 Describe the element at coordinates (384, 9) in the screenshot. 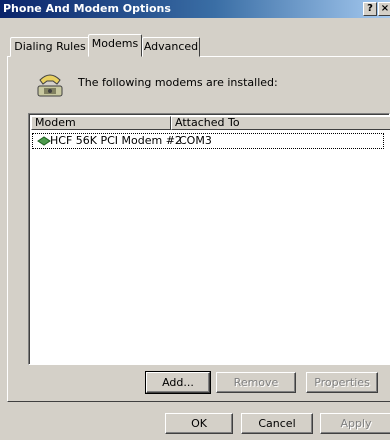

I see `close-icon: ×` at that location.